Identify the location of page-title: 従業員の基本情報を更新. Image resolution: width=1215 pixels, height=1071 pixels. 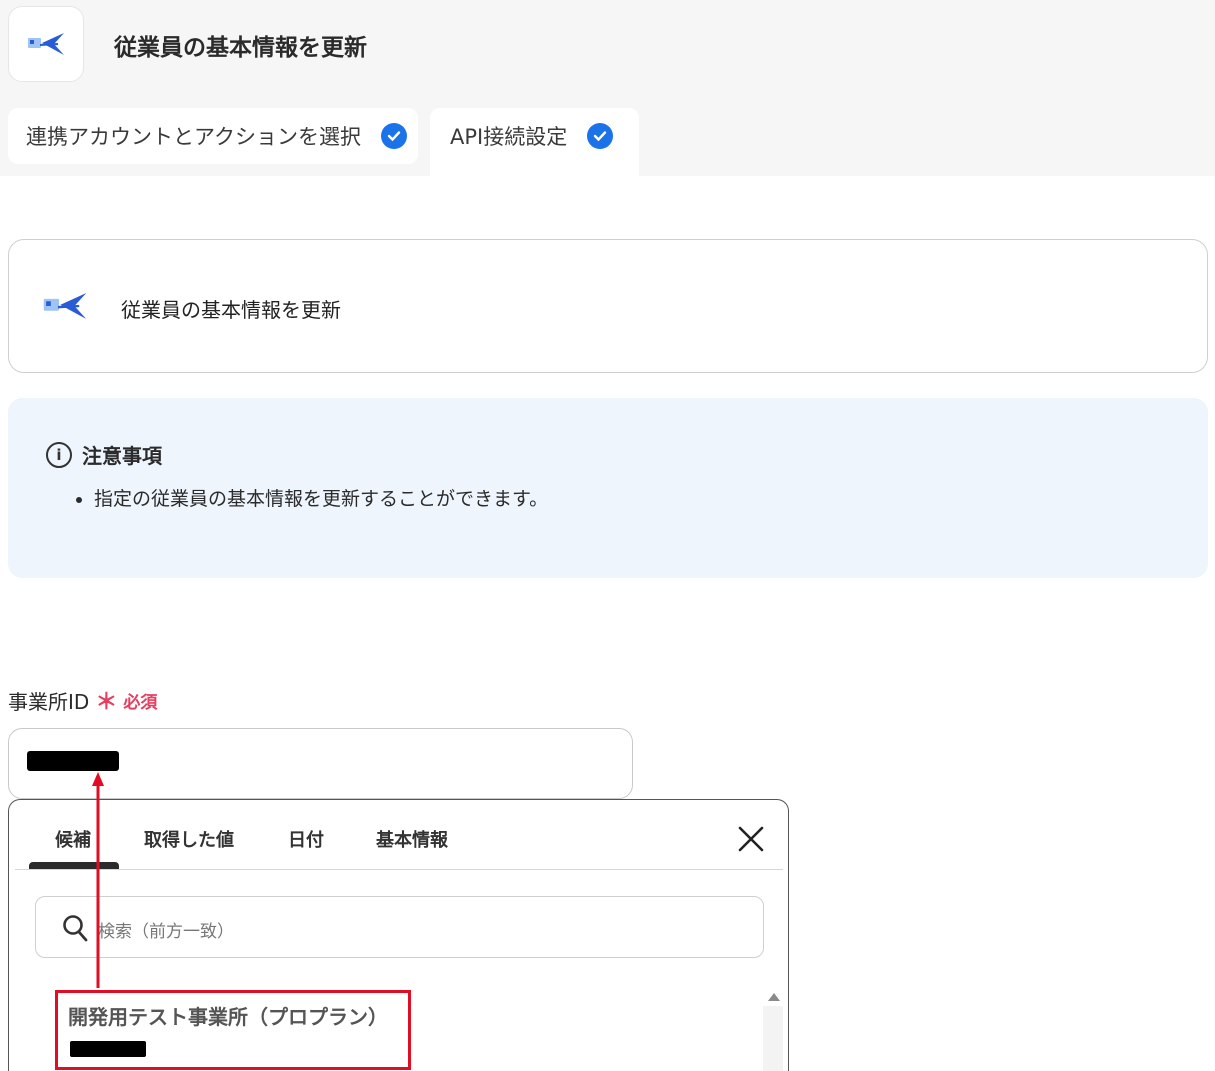
(240, 48).